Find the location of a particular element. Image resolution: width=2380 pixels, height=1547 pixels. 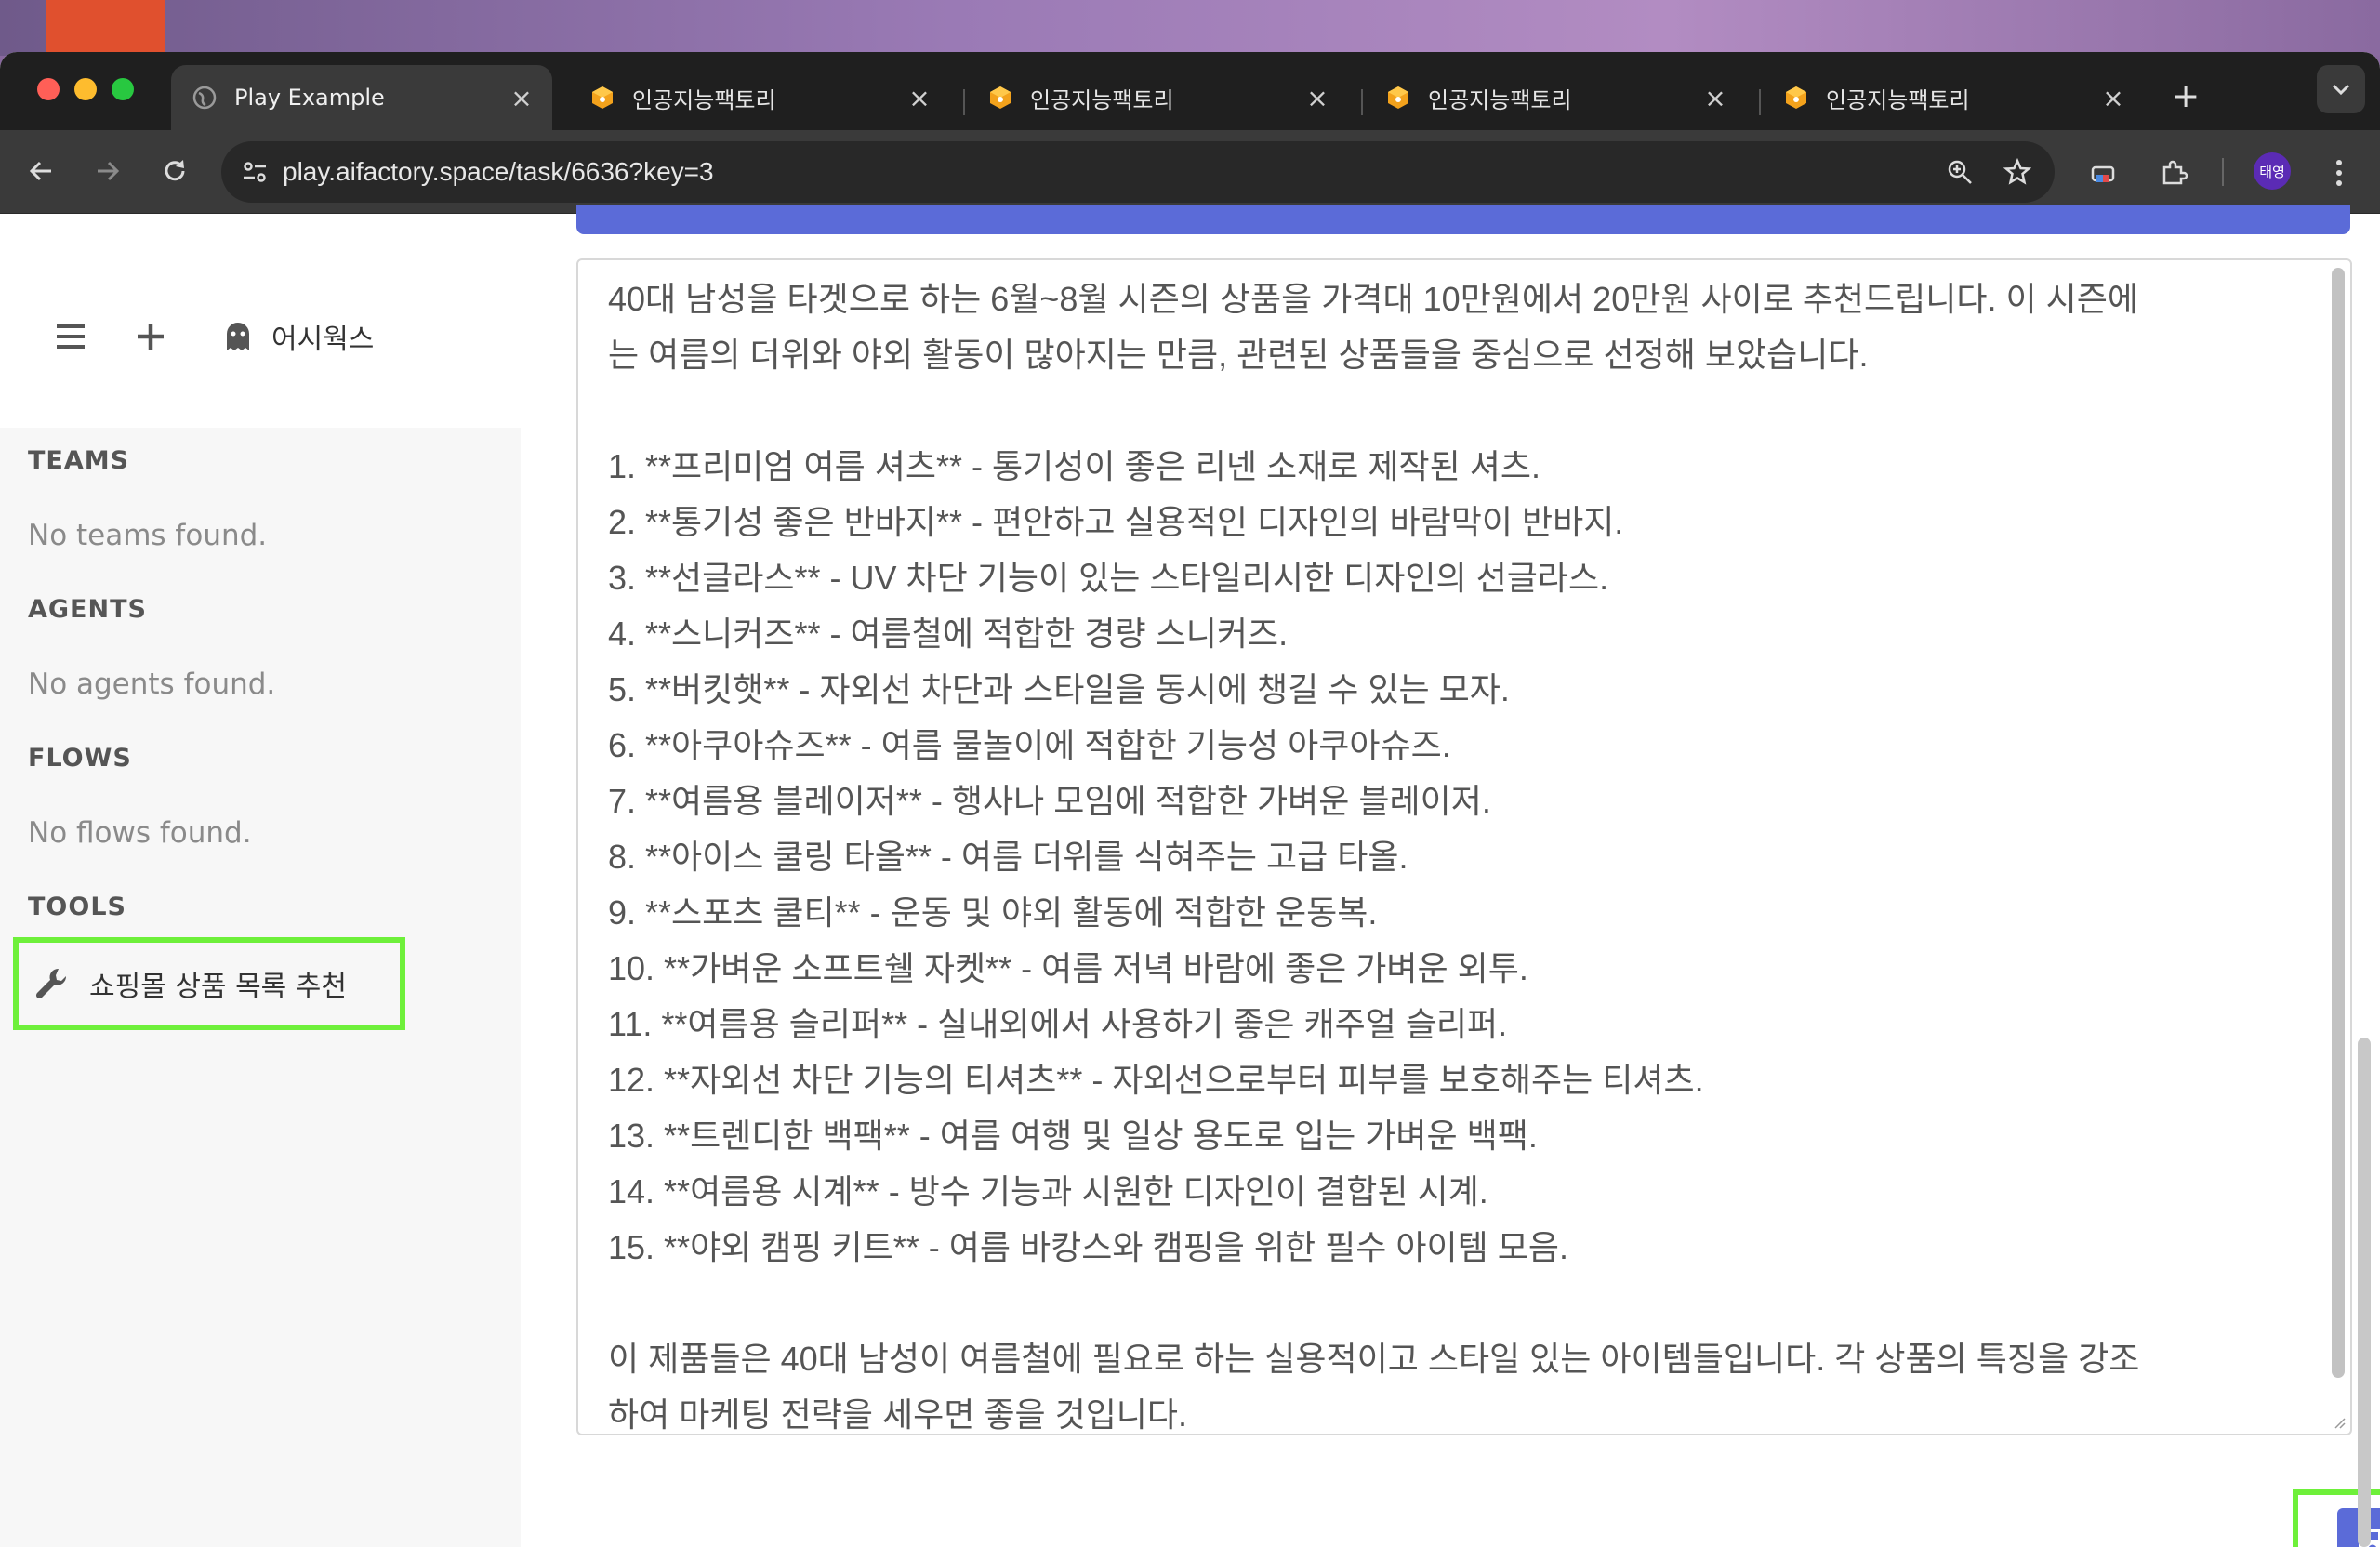

output-line: 6. **아쿠아슈즈** - 여름 물놀이에 적합한 기능성 아쿠아슈즈. is located at coordinates (1029, 745).